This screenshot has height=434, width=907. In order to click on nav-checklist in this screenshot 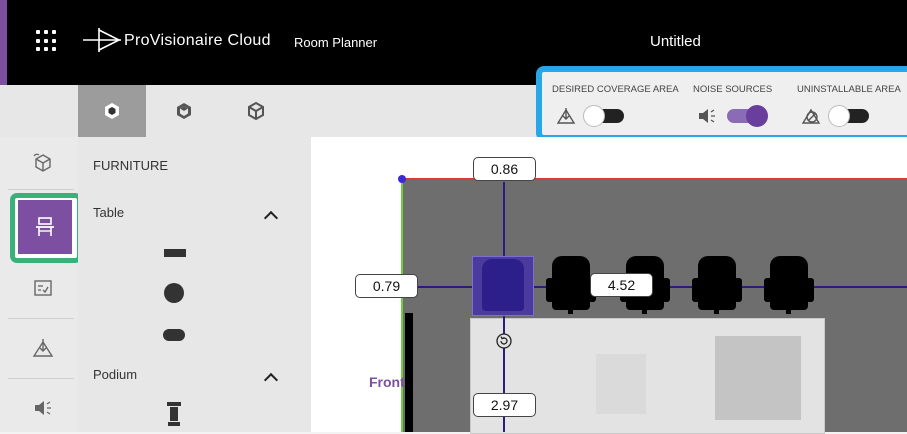, I will do `click(43, 288)`.